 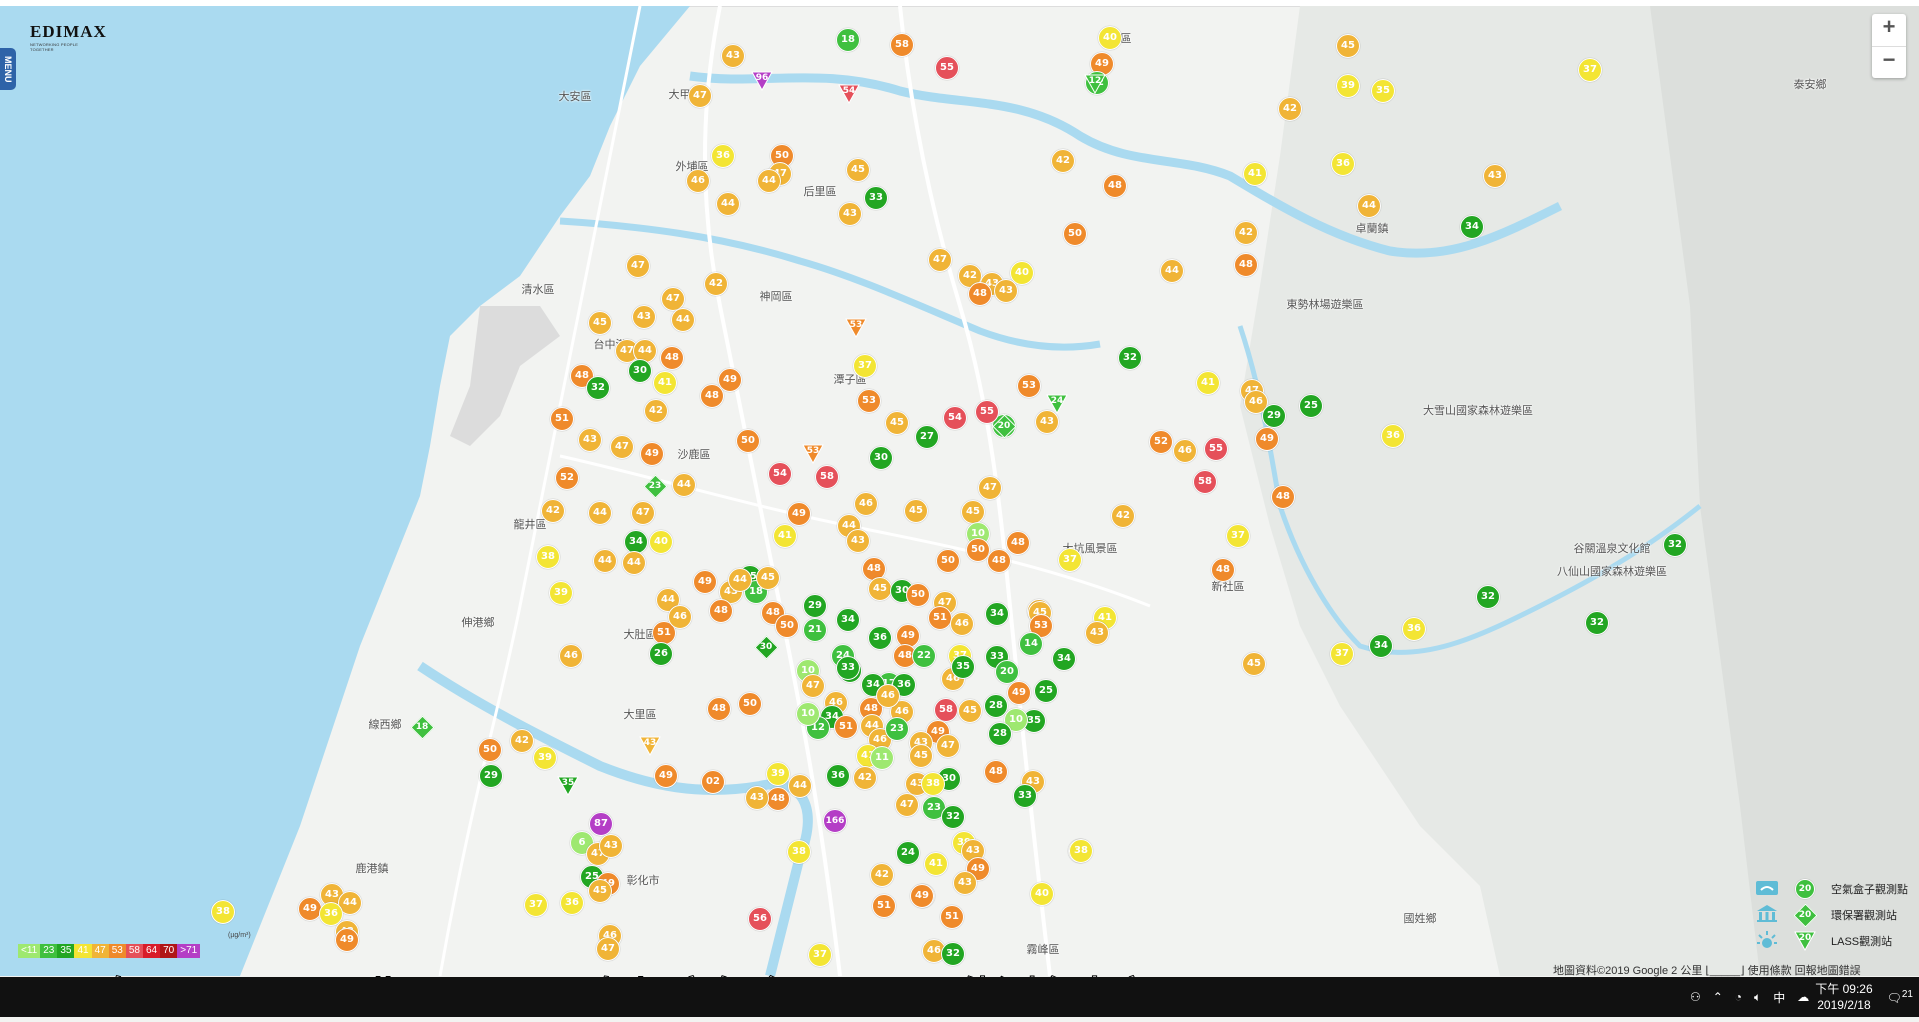 What do you see at coordinates (661, 654) in the screenshot?
I see `airbox-marker: 26` at bounding box center [661, 654].